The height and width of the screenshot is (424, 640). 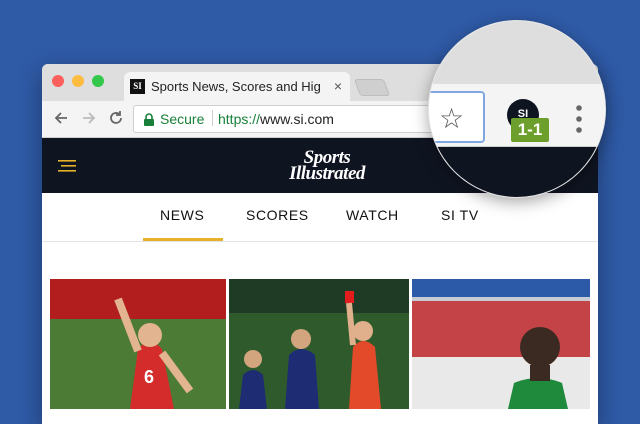 What do you see at coordinates (517, 172) in the screenshot?
I see `magnified-site-header` at bounding box center [517, 172].